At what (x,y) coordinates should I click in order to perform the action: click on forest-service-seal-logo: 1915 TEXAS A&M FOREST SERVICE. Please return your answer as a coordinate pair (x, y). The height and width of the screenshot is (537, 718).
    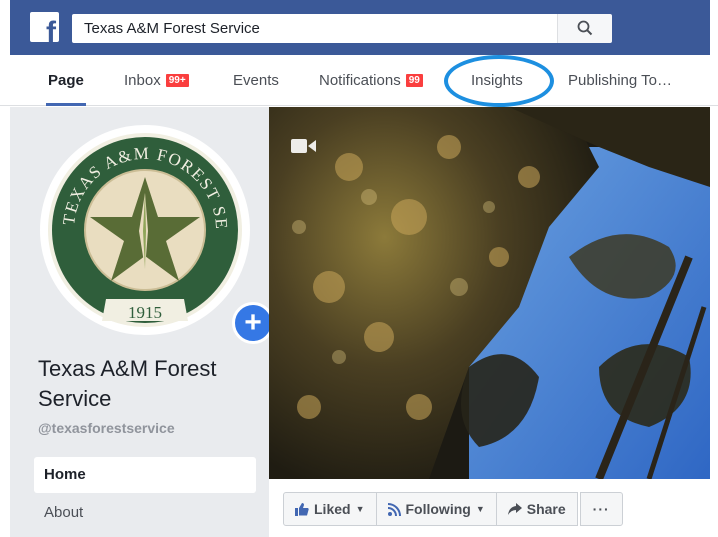
    Looking at the image, I should click on (144, 229).